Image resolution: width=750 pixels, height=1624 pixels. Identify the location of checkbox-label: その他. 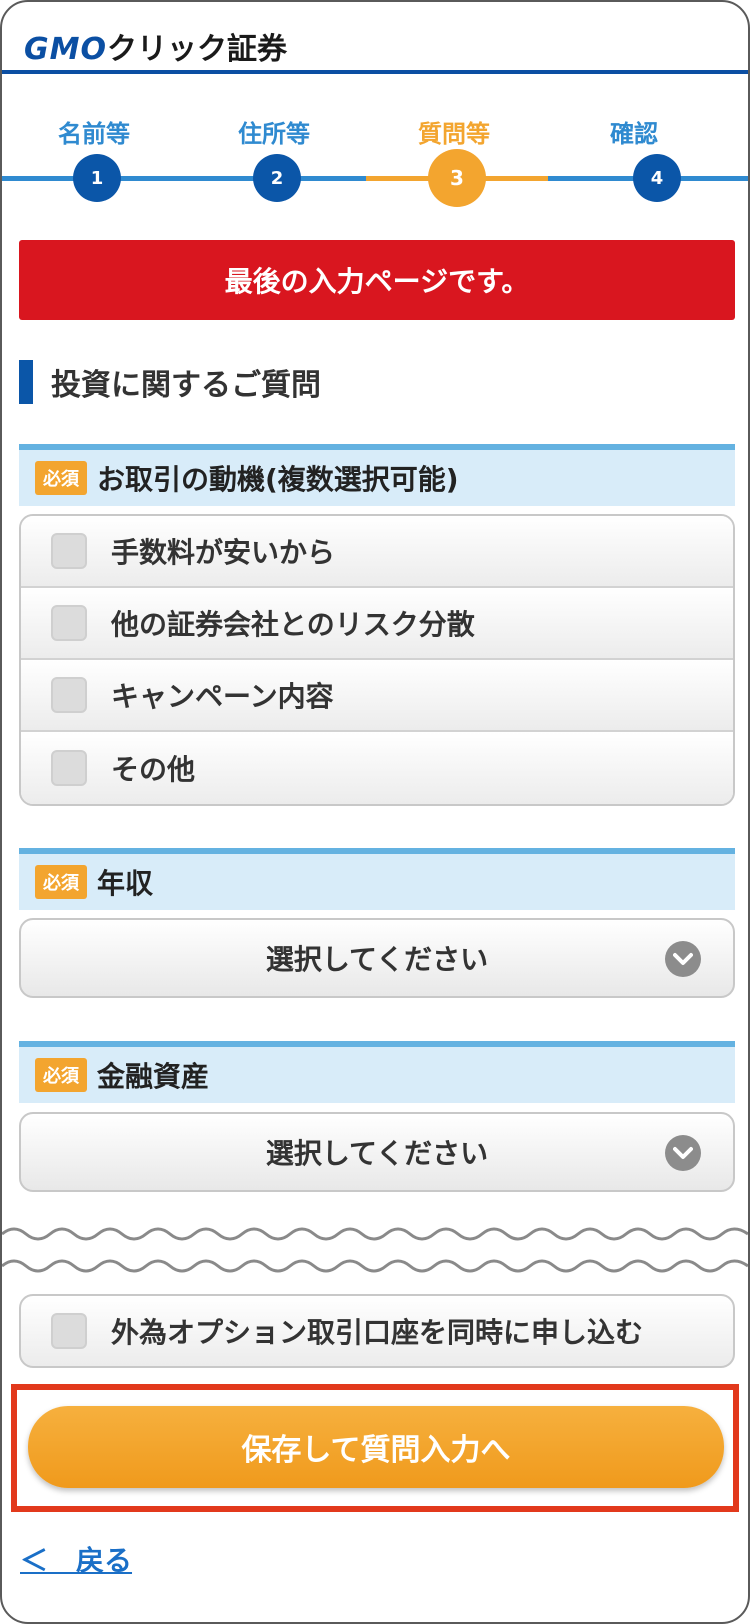
(153, 769).